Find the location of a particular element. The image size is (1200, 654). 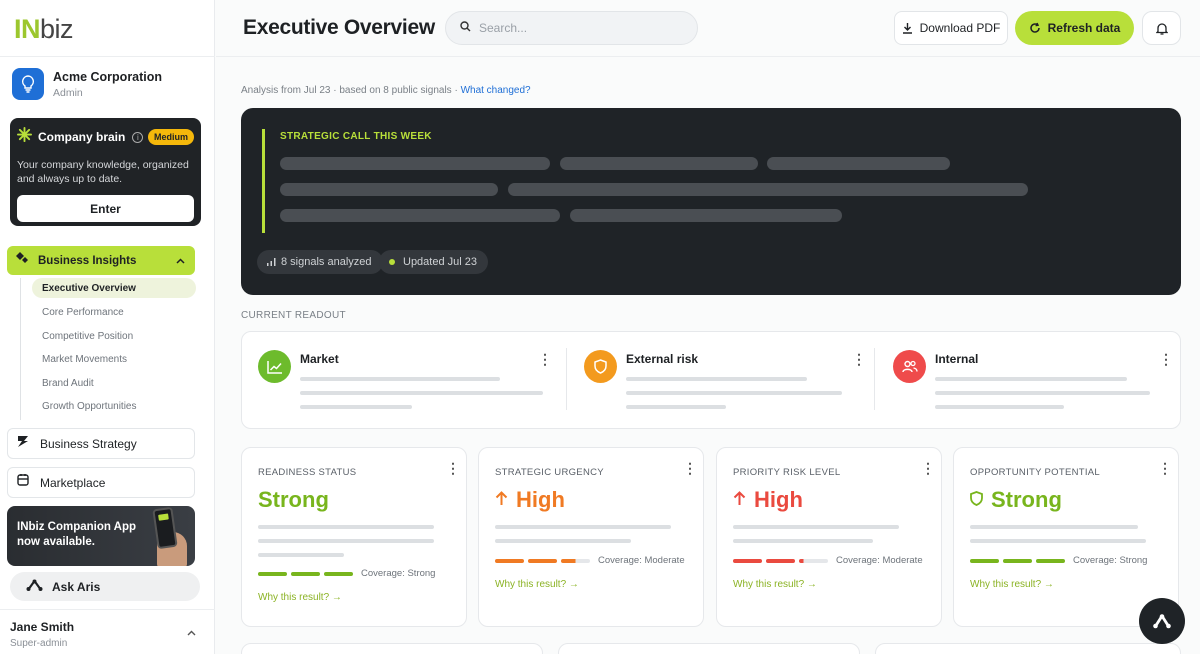

readout-title: Internal is located at coordinates (957, 359).